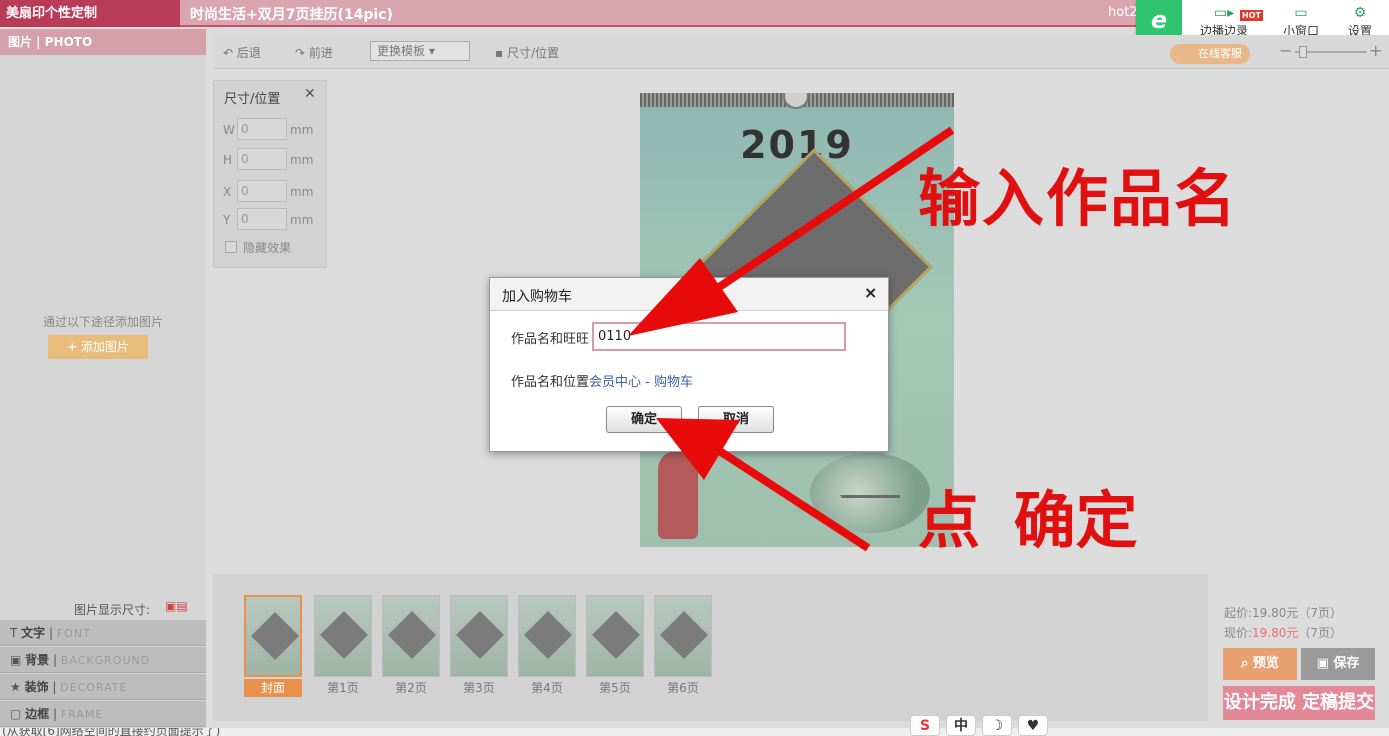 The image size is (1389, 736). I want to click on close-icon: ×, so click(870, 292).